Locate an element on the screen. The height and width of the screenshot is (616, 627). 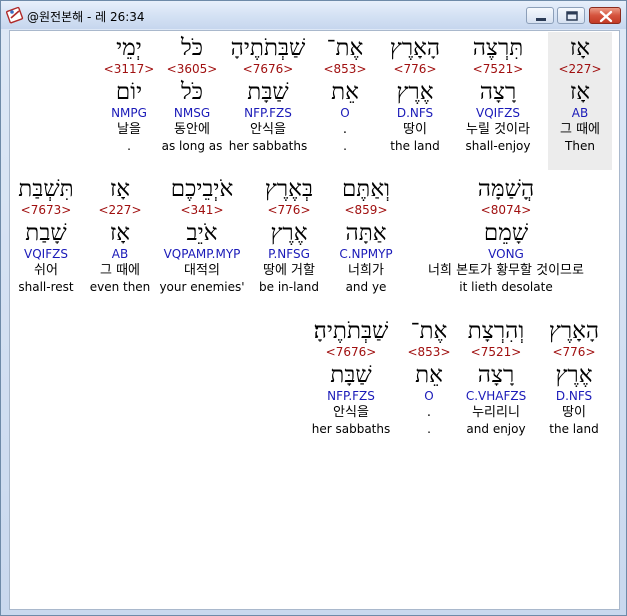
hebrew-lemma: אַתָּה is located at coordinates (366, 233).